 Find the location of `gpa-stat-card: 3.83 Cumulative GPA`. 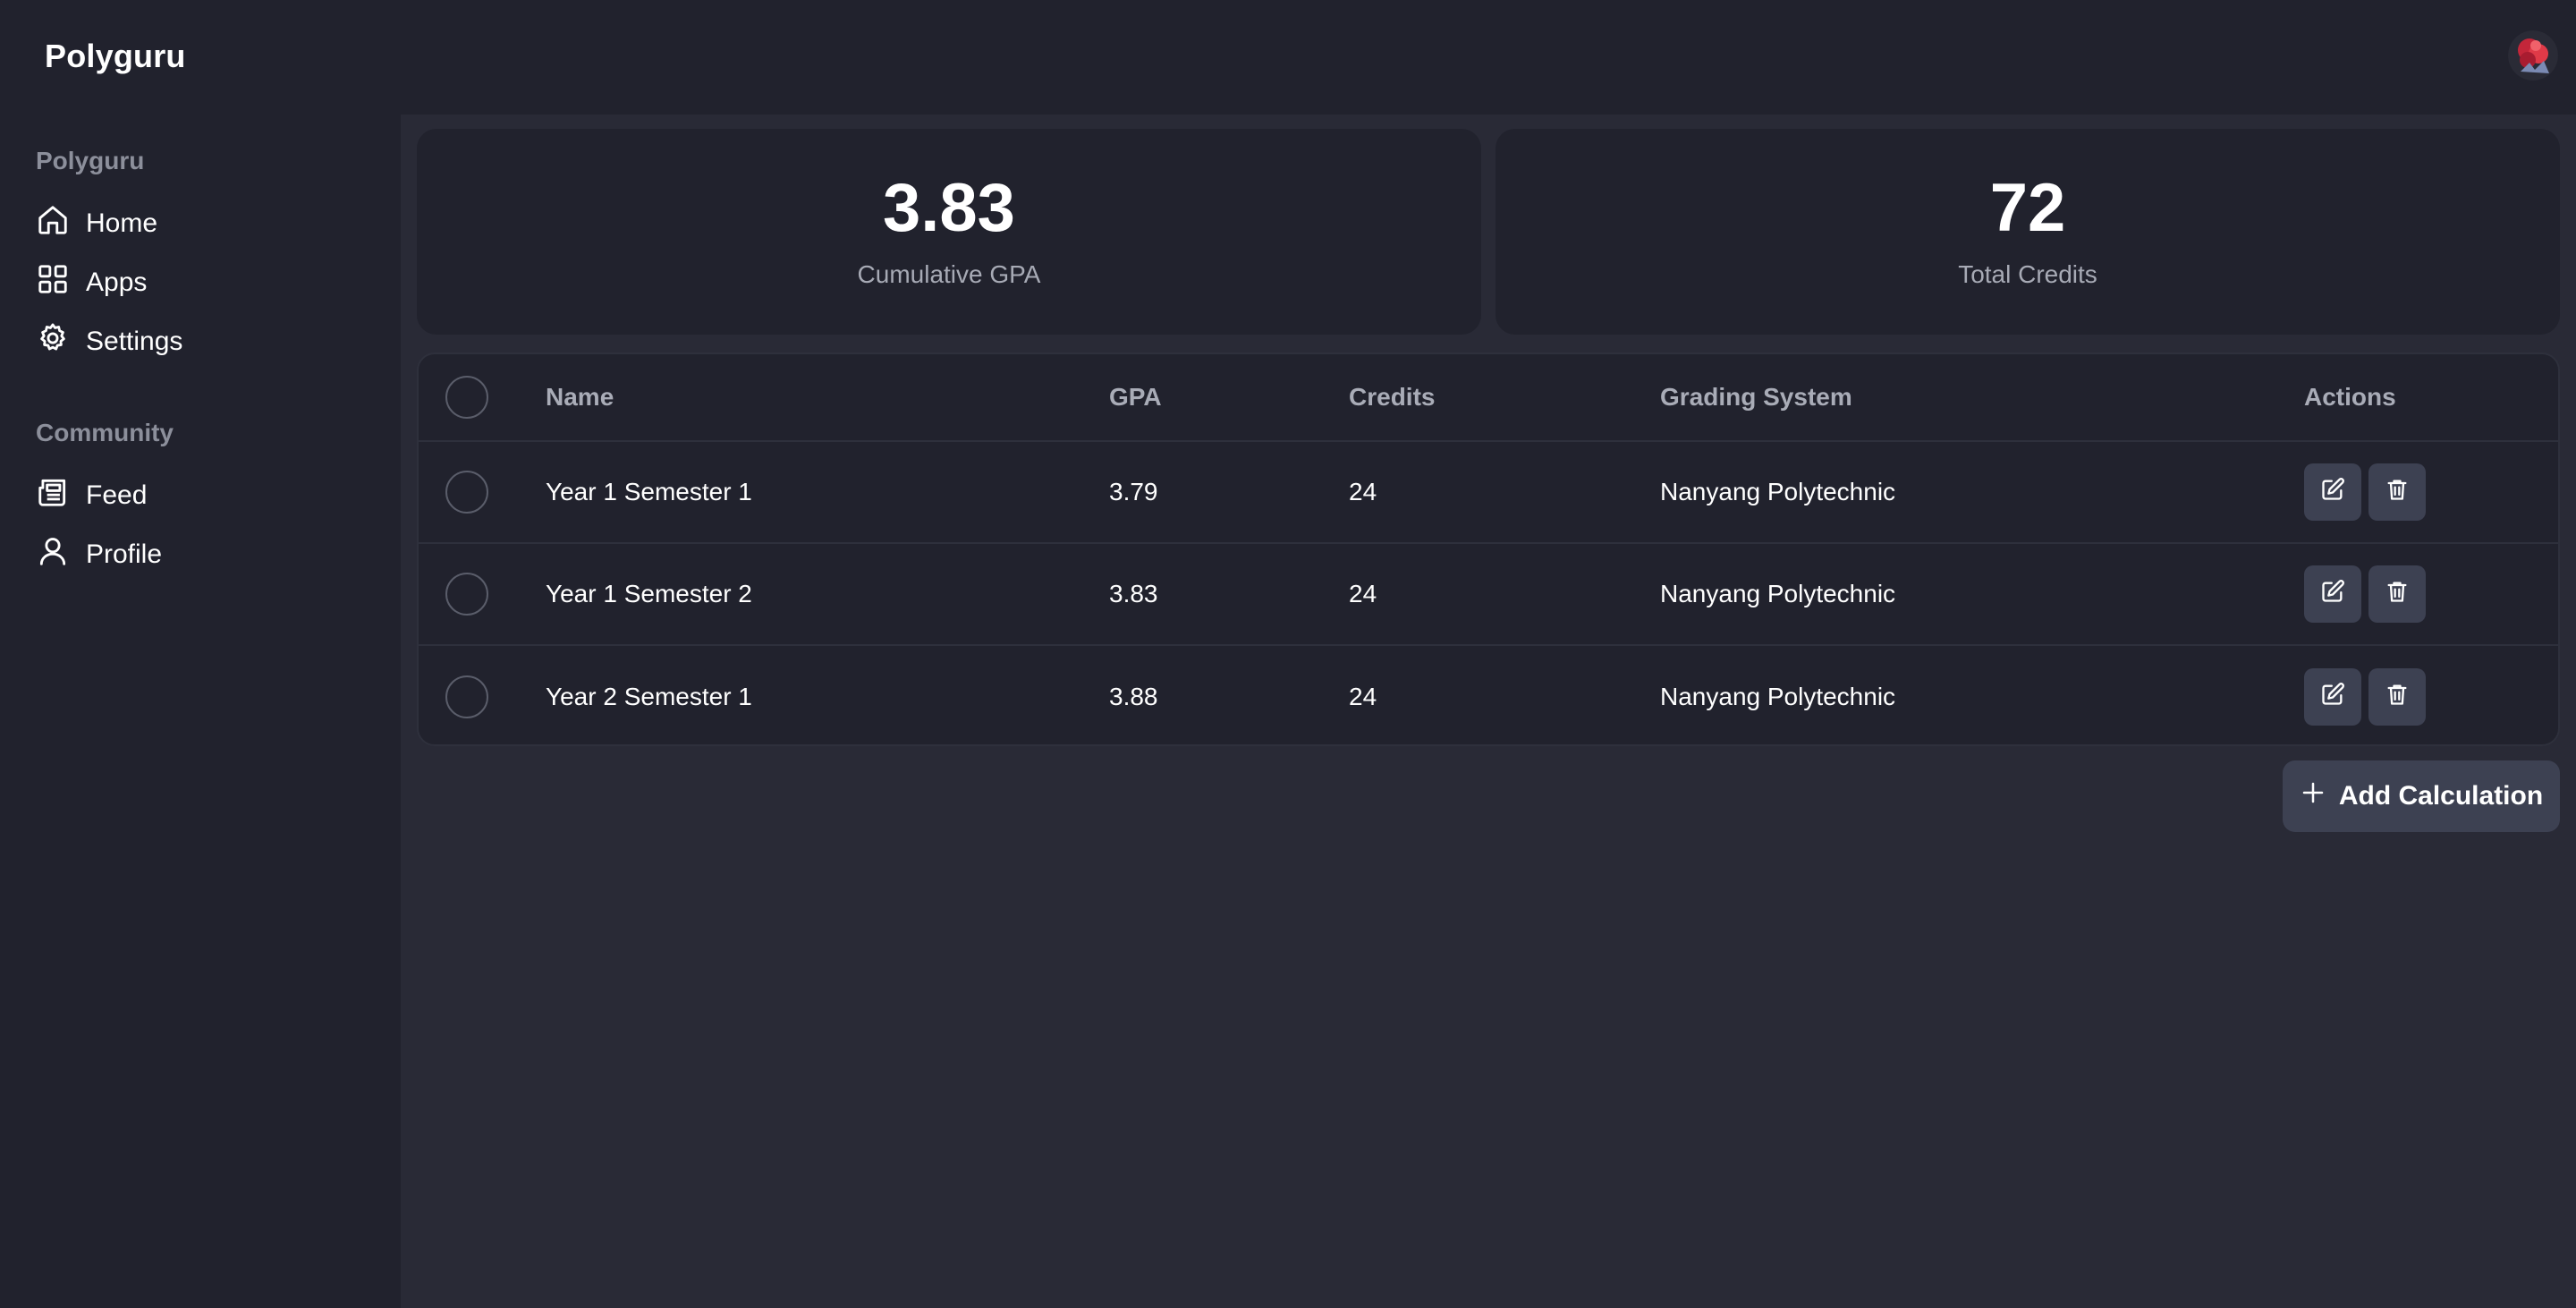

gpa-stat-card: 3.83 Cumulative GPA is located at coordinates (949, 232).